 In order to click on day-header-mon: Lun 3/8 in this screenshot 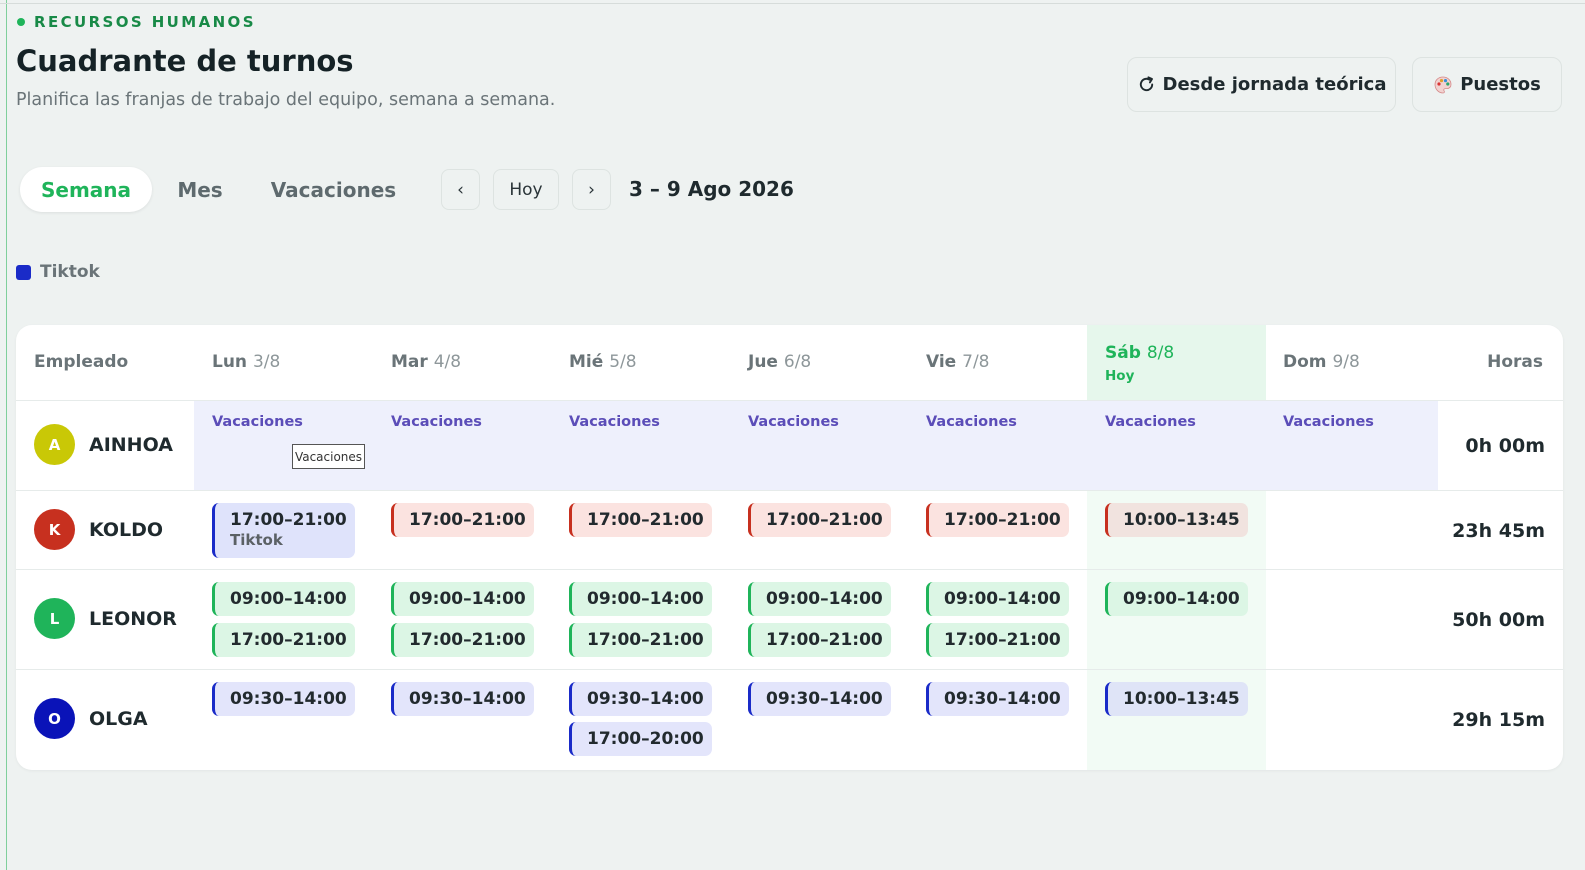, I will do `click(246, 362)`.